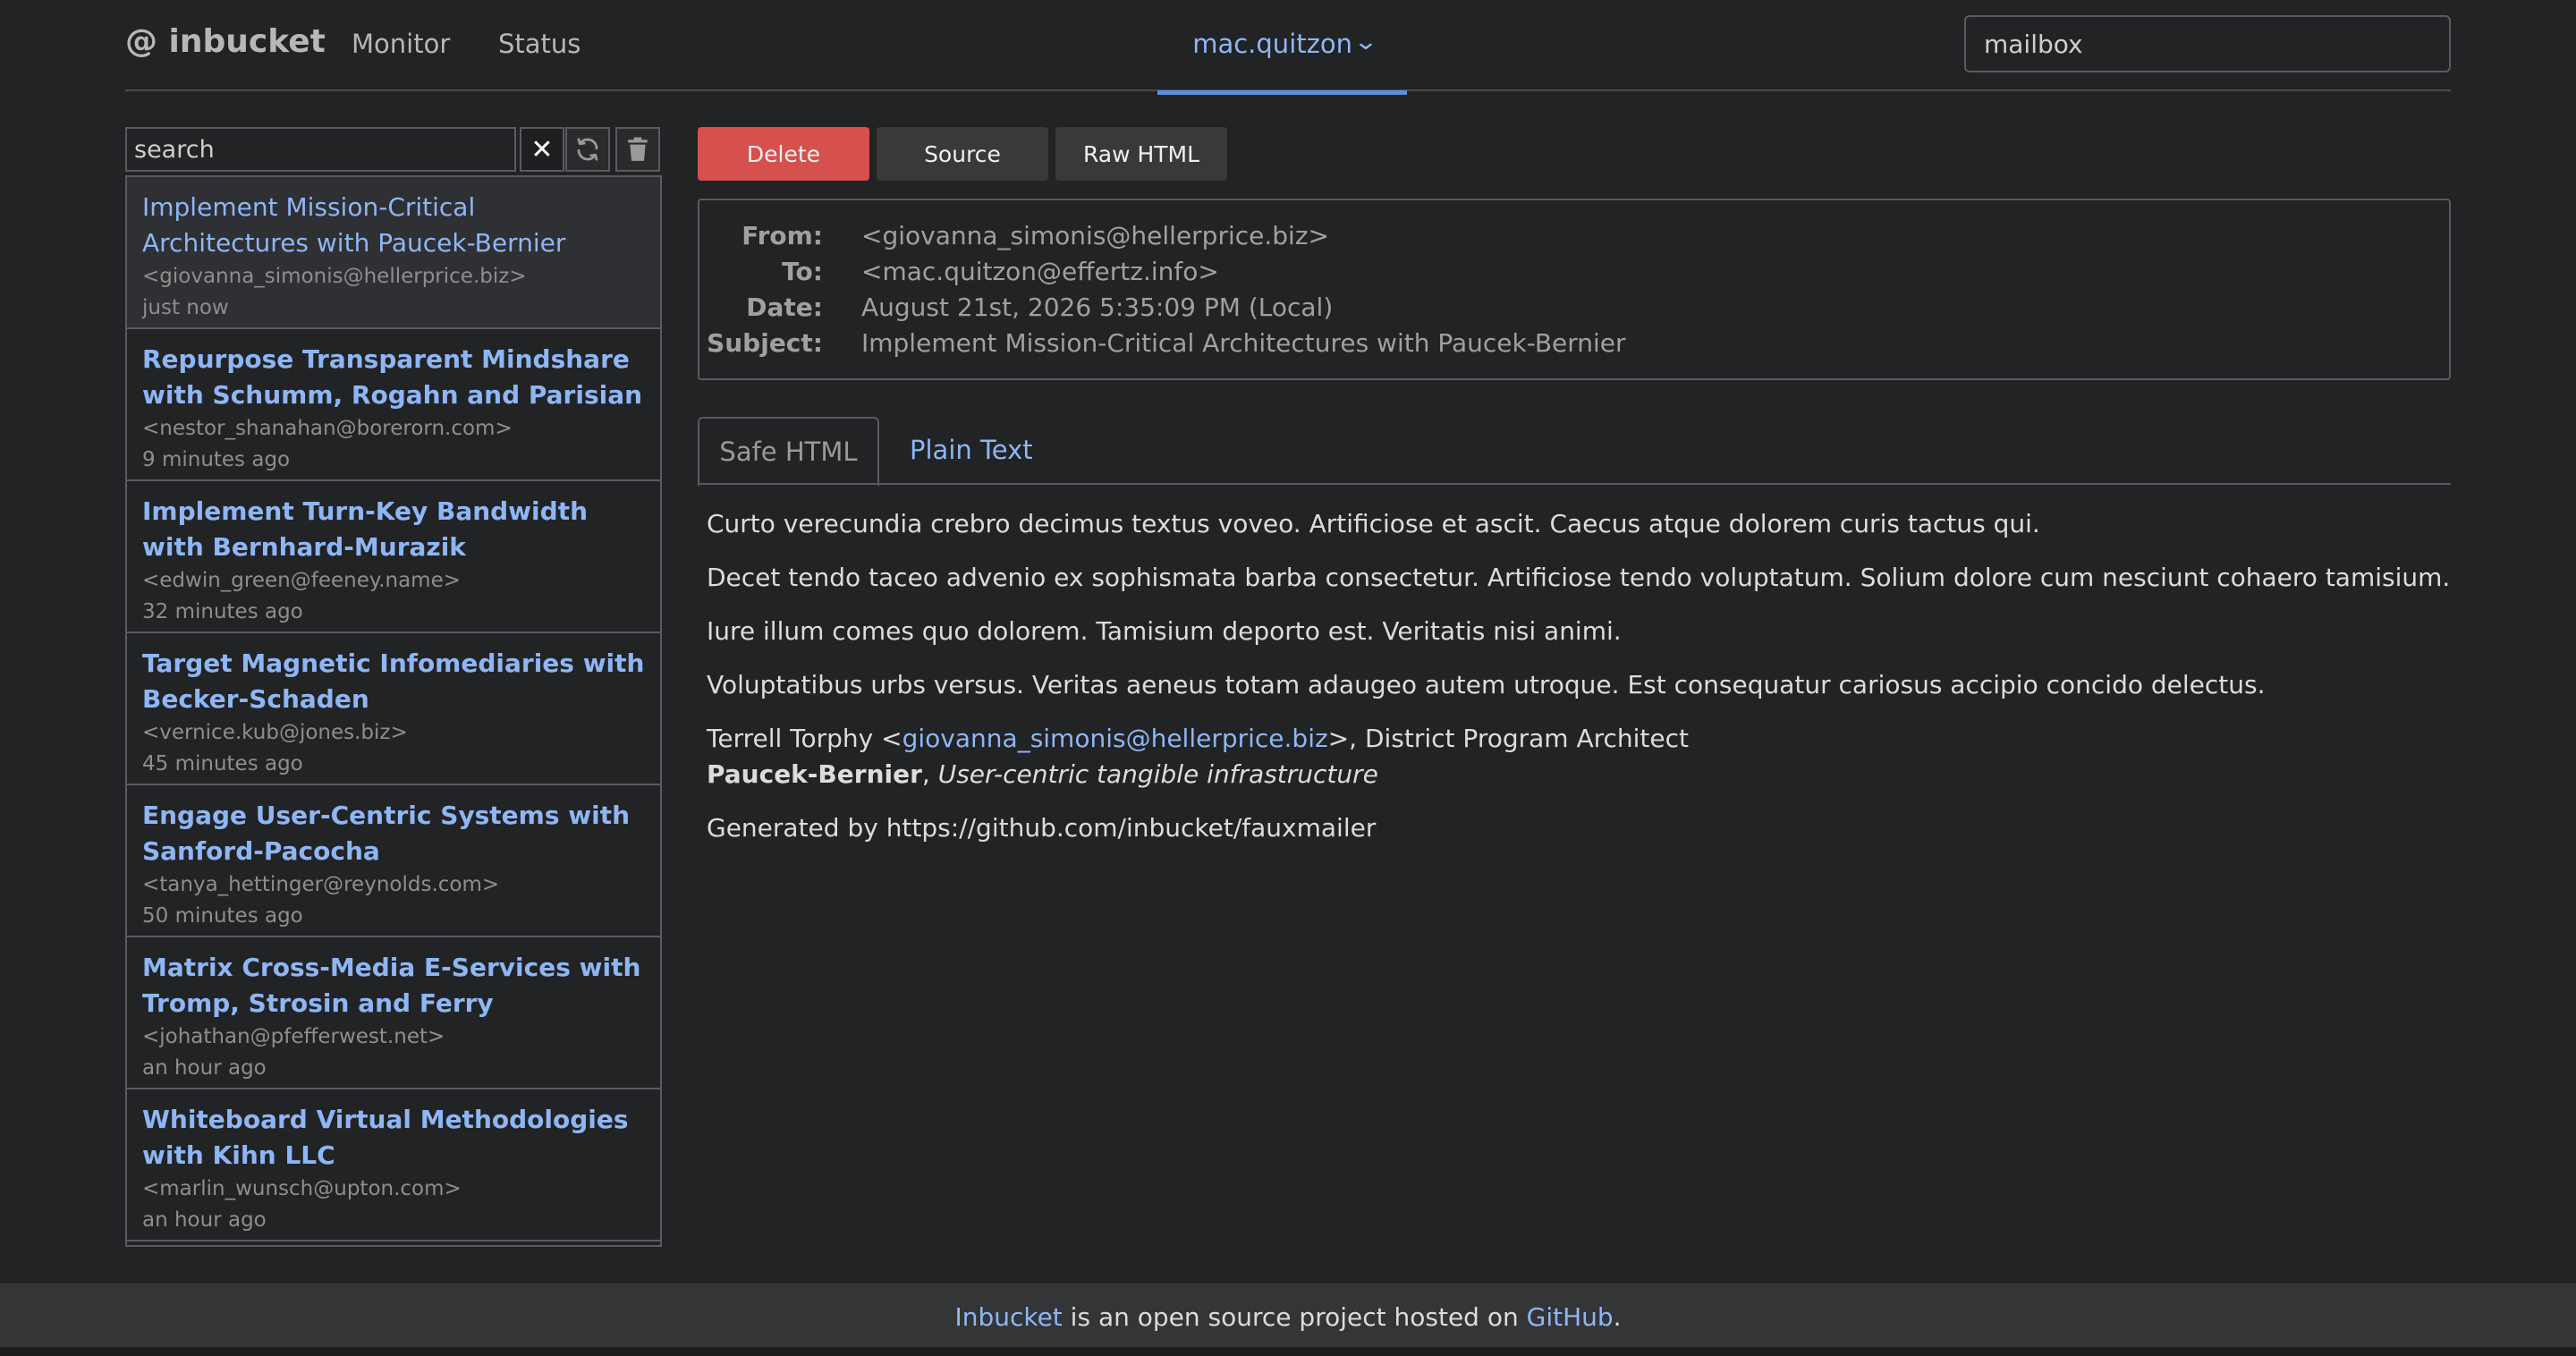  I want to click on message-date: 9 minutes ago, so click(216, 459).